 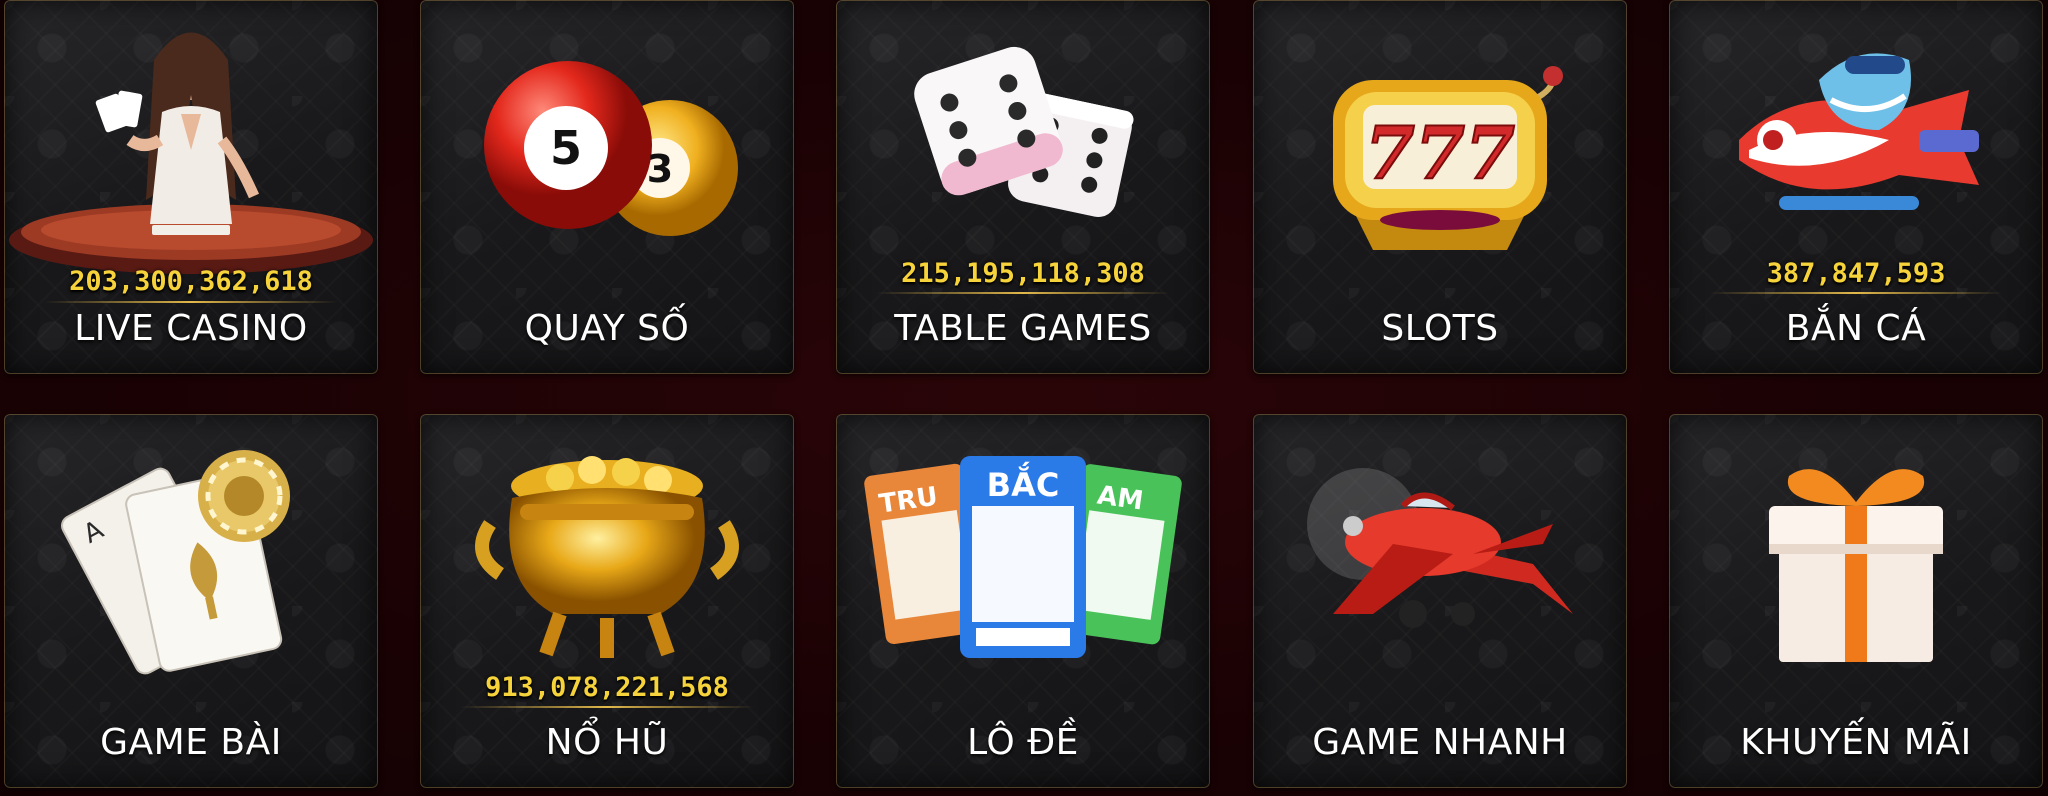 What do you see at coordinates (1023, 483) in the screenshot?
I see `ticket-label-bac: BẮC` at bounding box center [1023, 483].